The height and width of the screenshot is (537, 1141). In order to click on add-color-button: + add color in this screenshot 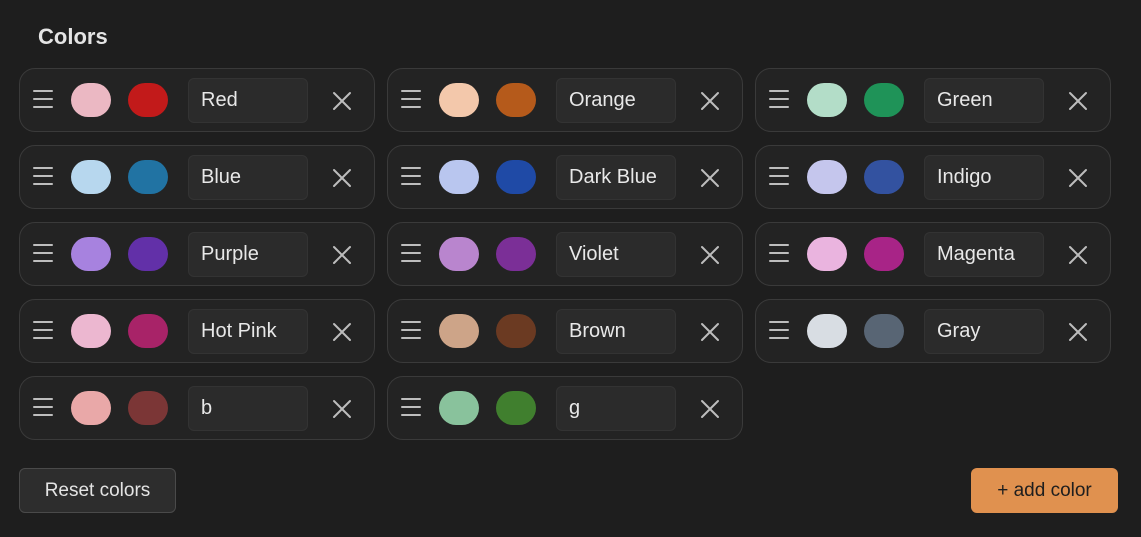, I will do `click(1044, 490)`.